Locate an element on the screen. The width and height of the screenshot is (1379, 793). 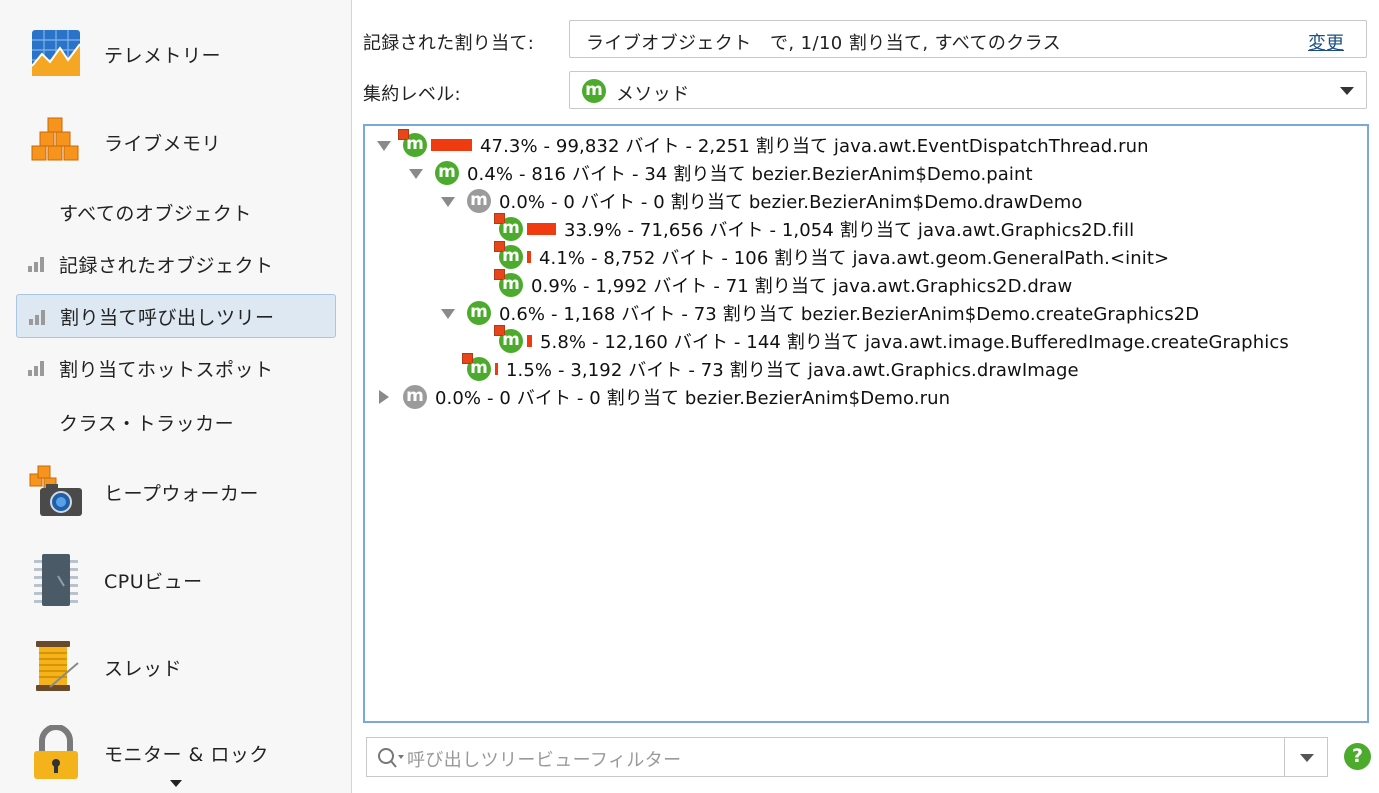
sidebar-item-label: ライブメモリ is located at coordinates (163, 143).